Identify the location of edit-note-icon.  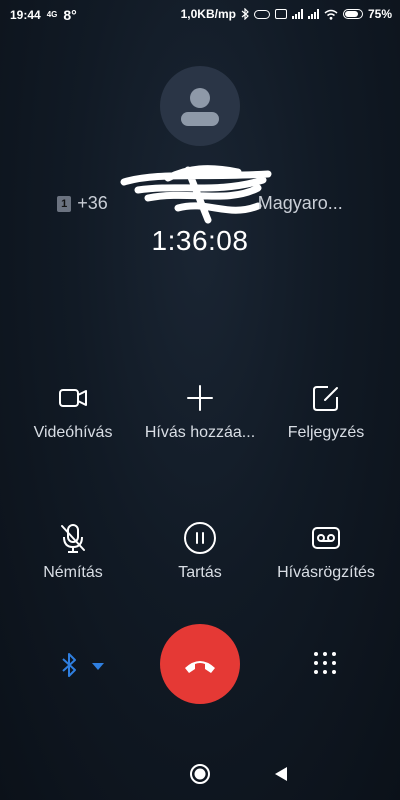
(325, 398).